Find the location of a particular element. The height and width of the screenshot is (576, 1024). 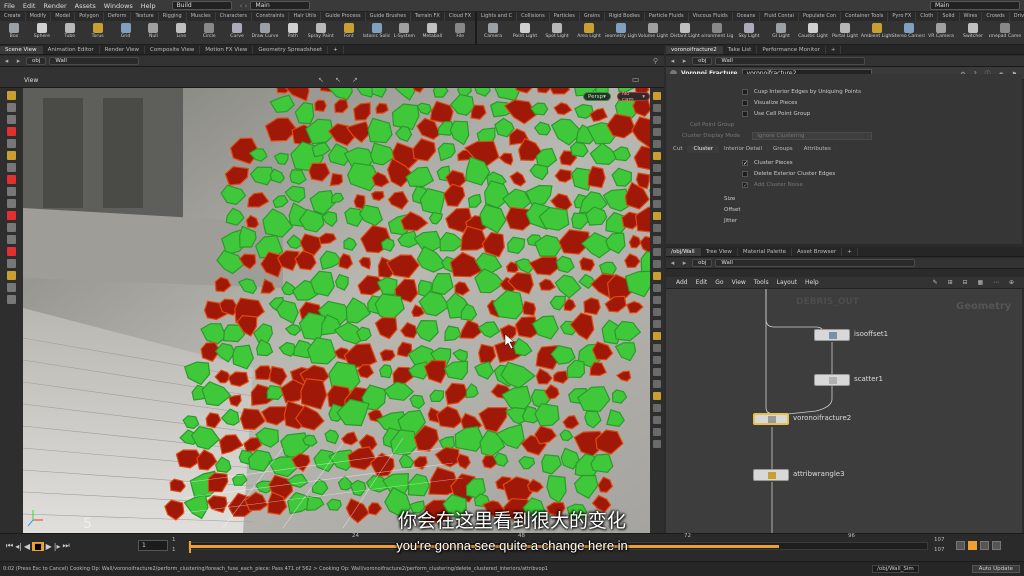

tool-draw-curve: Draw Curve is located at coordinates (265, 33).